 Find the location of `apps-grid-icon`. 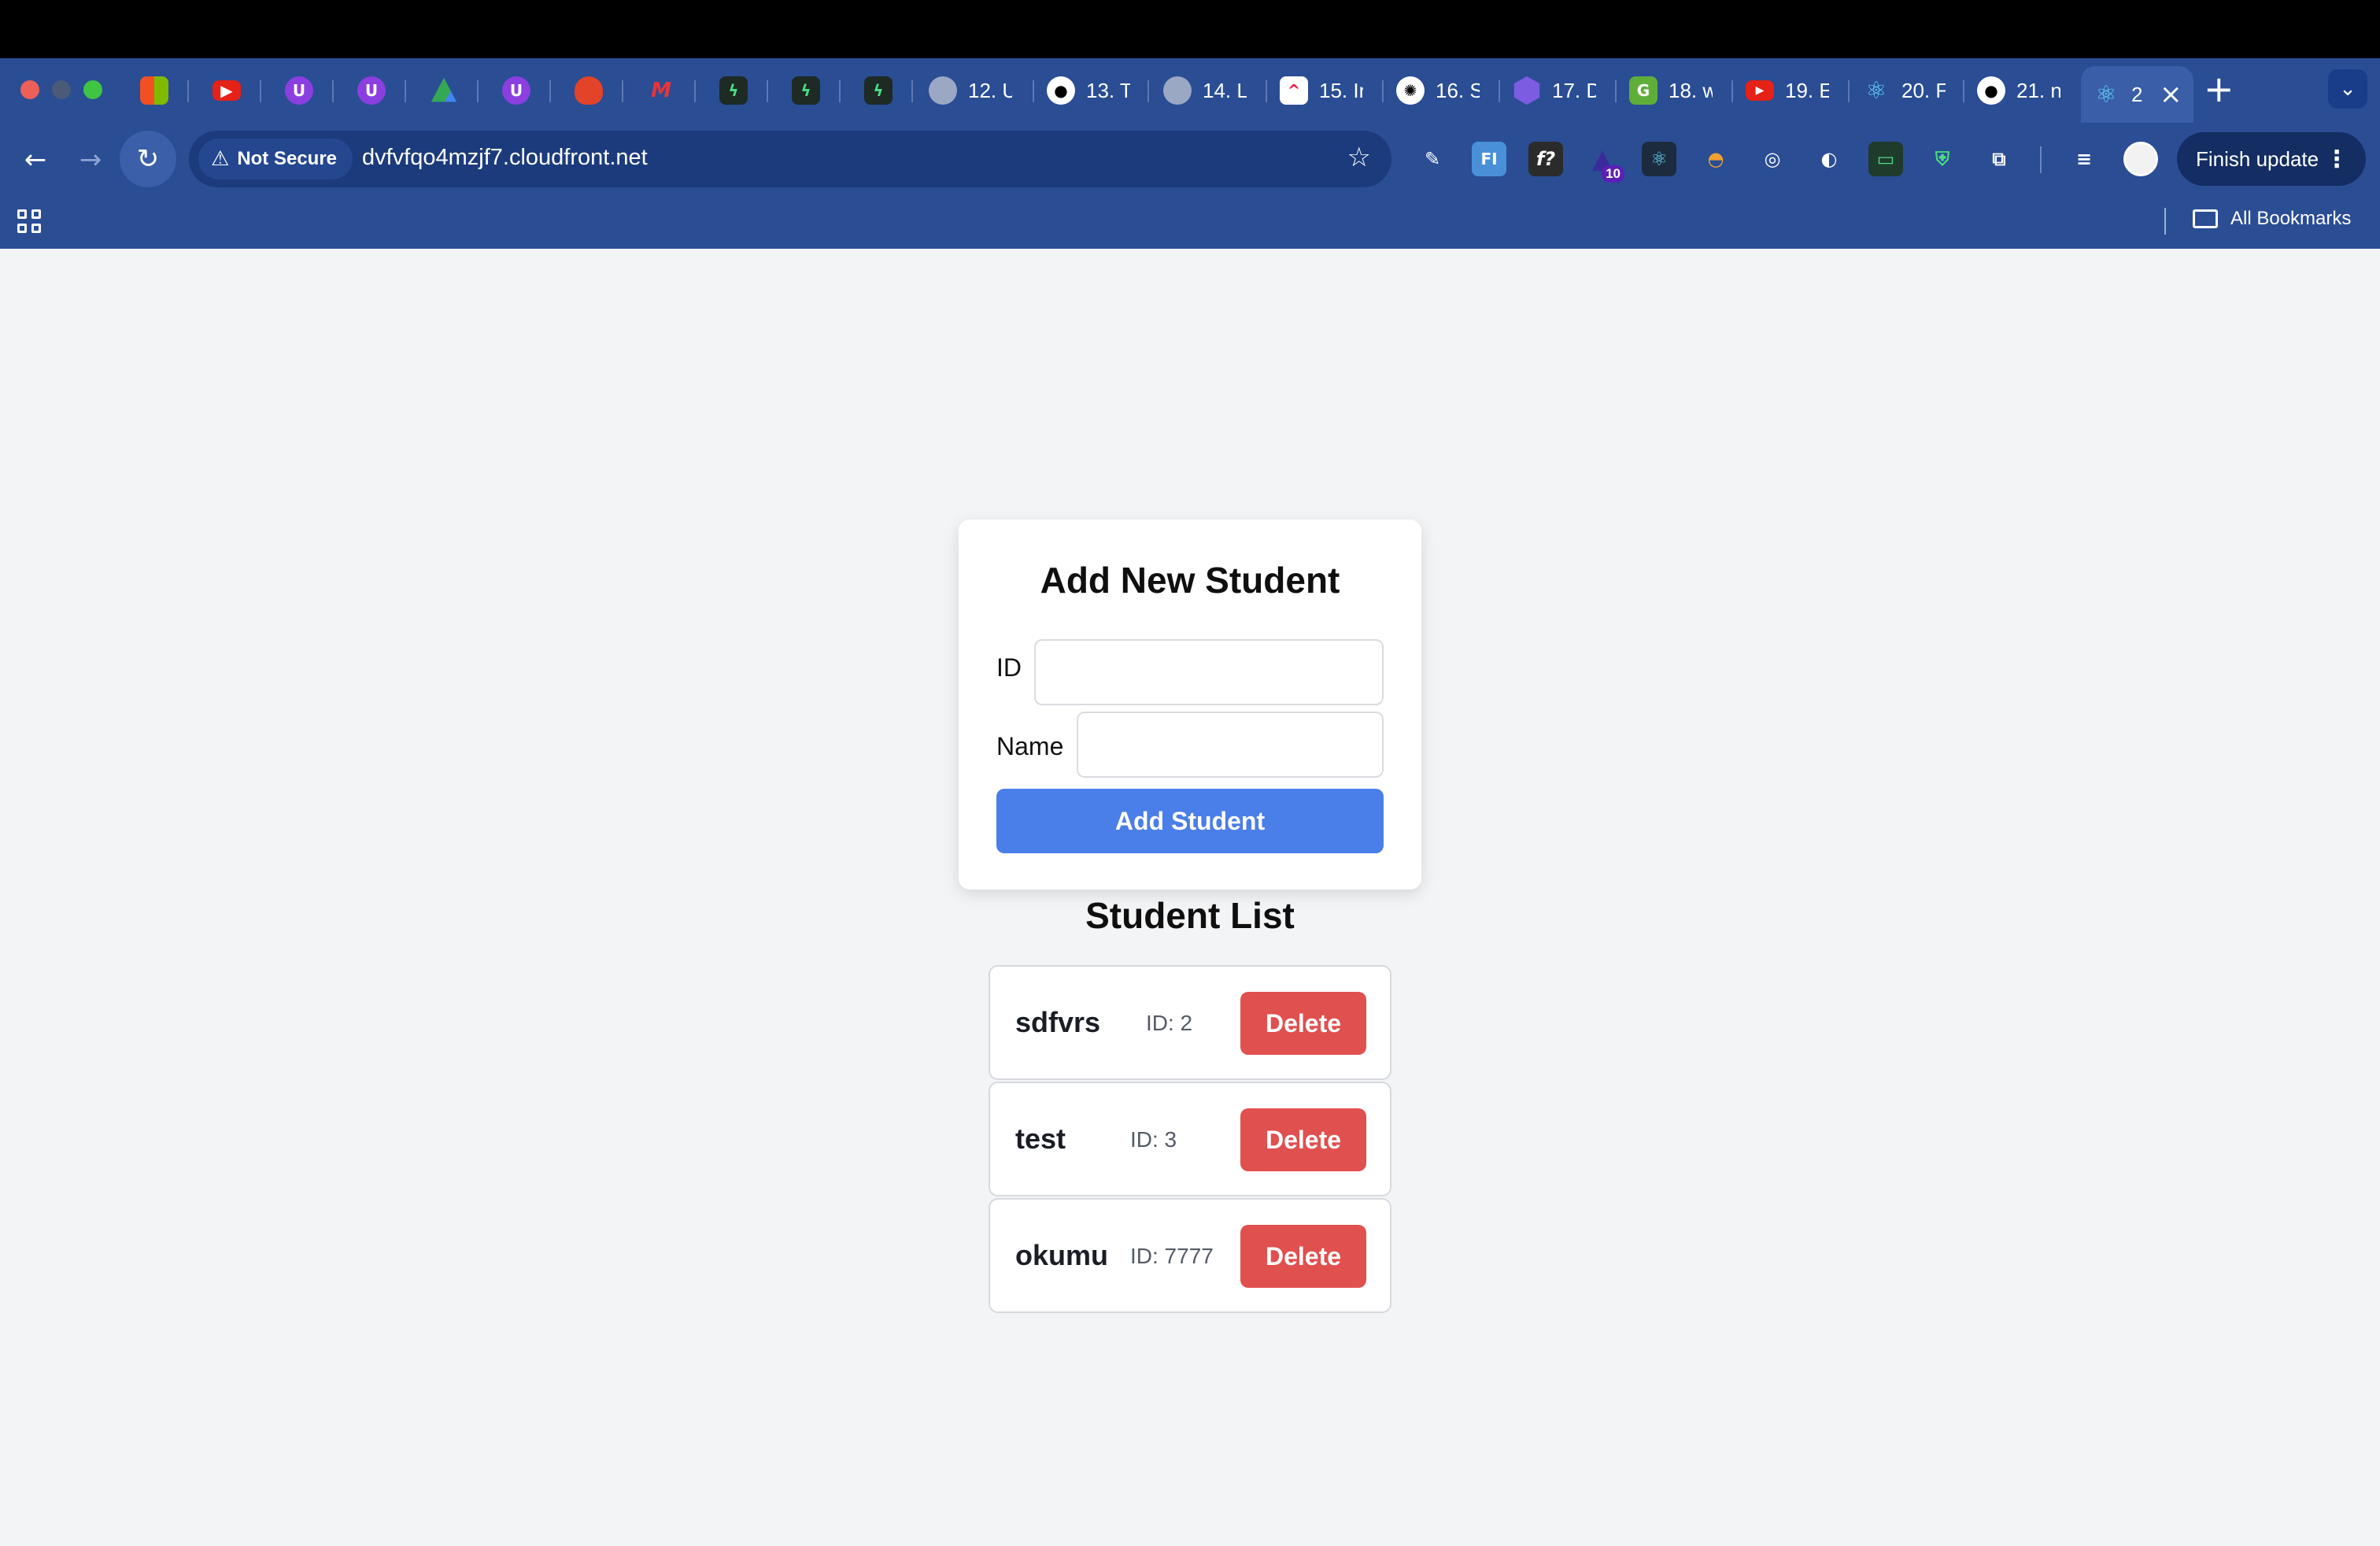

apps-grid-icon is located at coordinates (29, 222).